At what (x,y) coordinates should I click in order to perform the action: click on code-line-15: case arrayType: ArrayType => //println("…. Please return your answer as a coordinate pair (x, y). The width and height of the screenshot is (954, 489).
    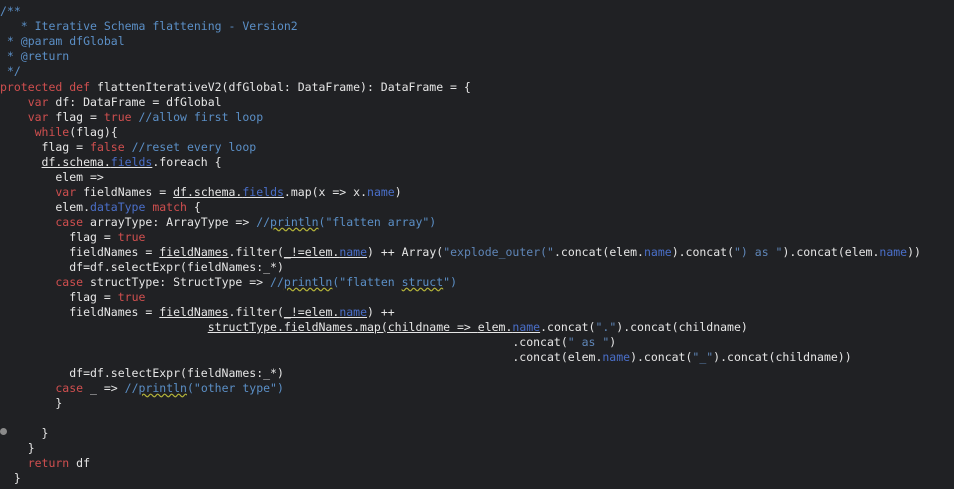
    Looking at the image, I should click on (218, 222).